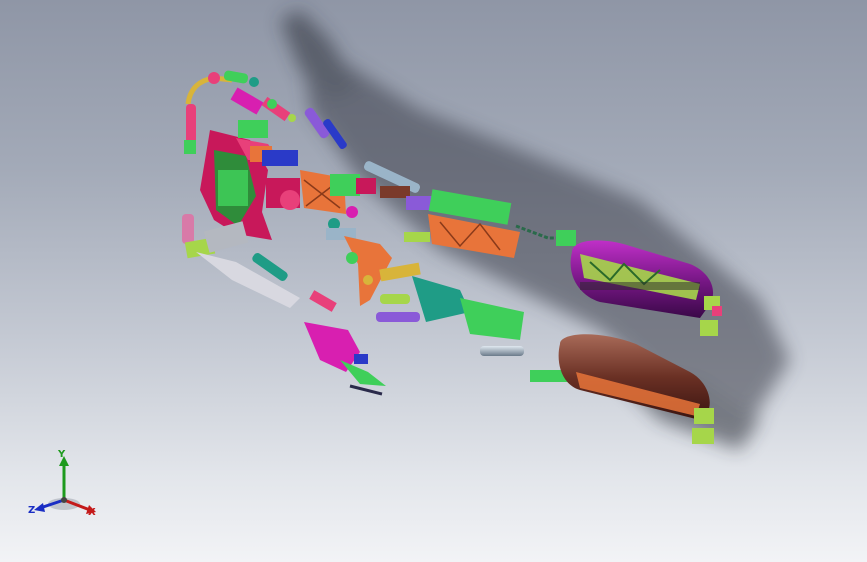 This screenshot has width=867, height=562. What do you see at coordinates (92, 512) in the screenshot?
I see `triad-x-label: X` at bounding box center [92, 512].